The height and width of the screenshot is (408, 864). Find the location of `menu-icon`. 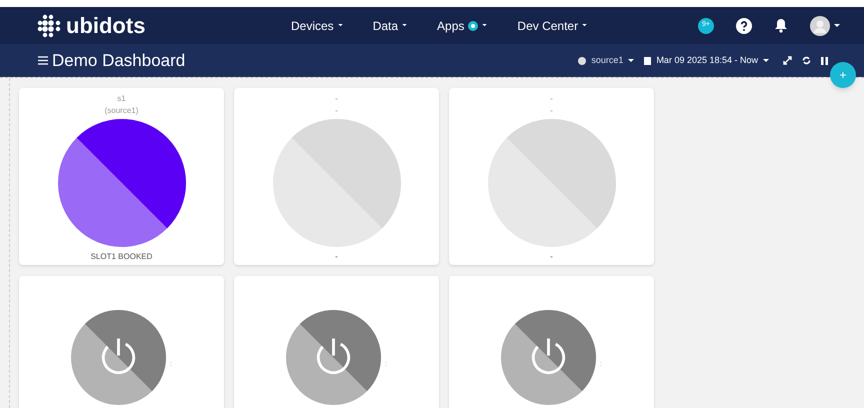

menu-icon is located at coordinates (43, 60).